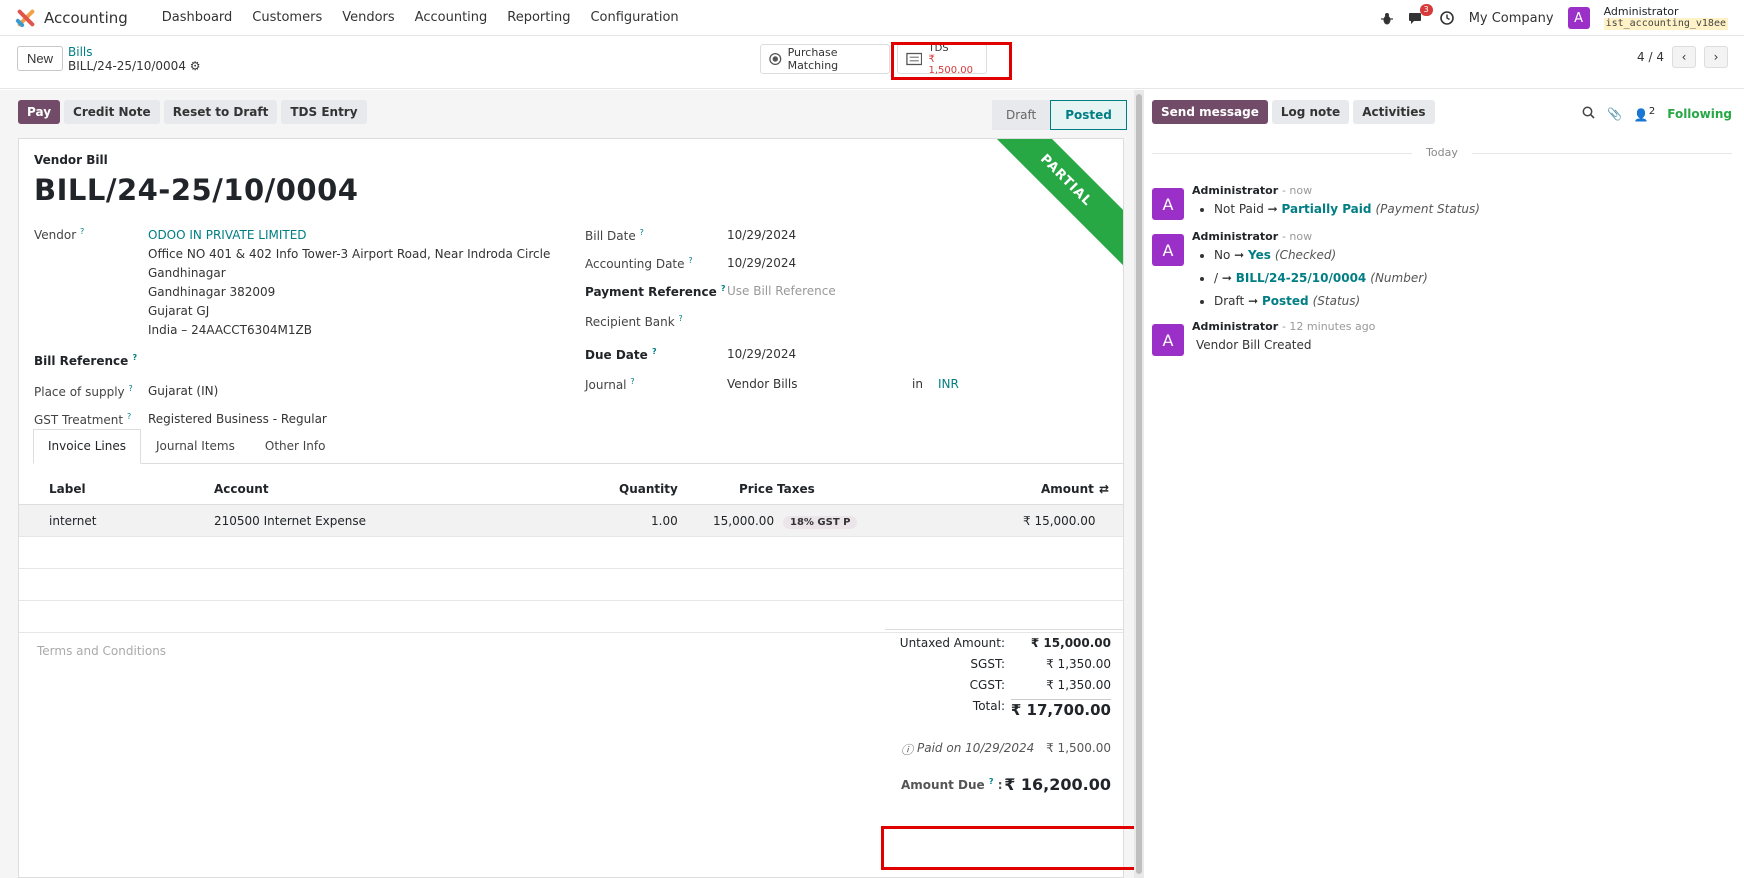 This screenshot has width=1744, height=878. I want to click on payment-reference-input: Use Bill Reference, so click(781, 291).